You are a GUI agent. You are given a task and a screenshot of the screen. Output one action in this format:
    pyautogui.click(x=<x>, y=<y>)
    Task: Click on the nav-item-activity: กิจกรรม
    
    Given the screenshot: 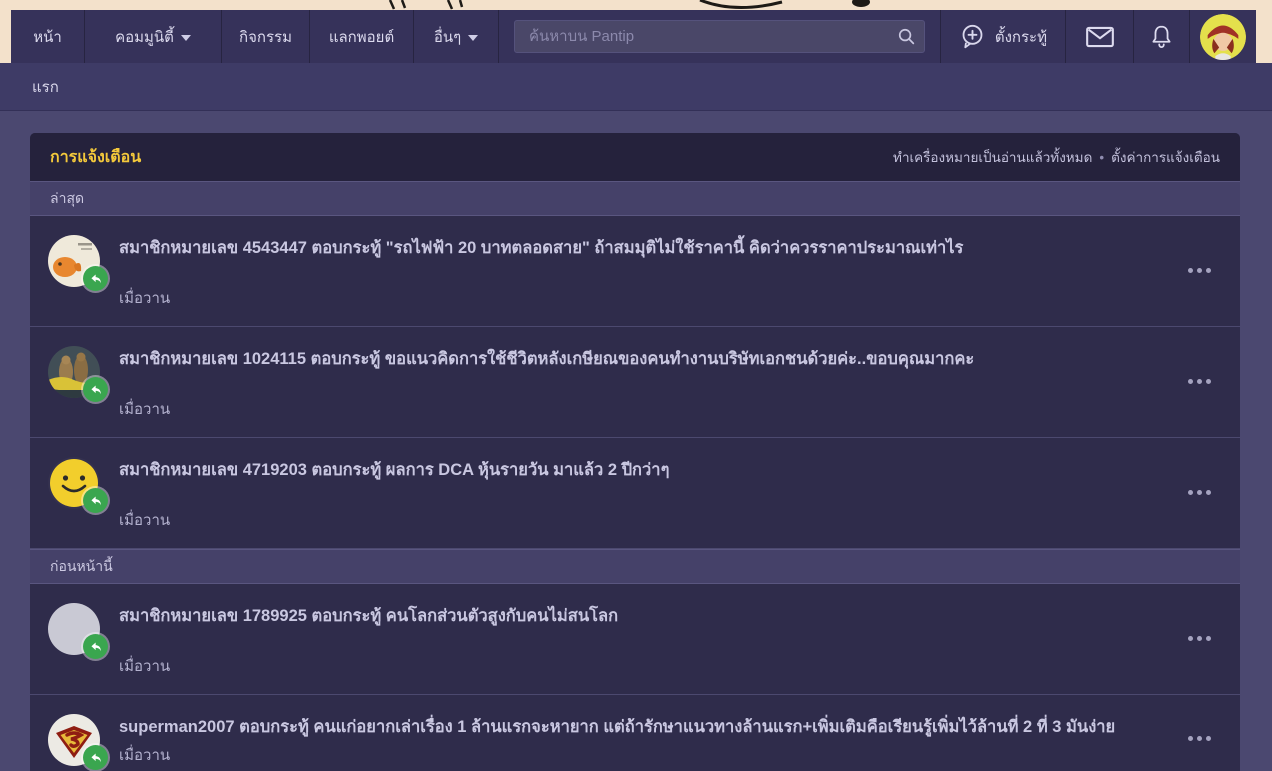 What is the action you would take?
    pyautogui.click(x=266, y=36)
    